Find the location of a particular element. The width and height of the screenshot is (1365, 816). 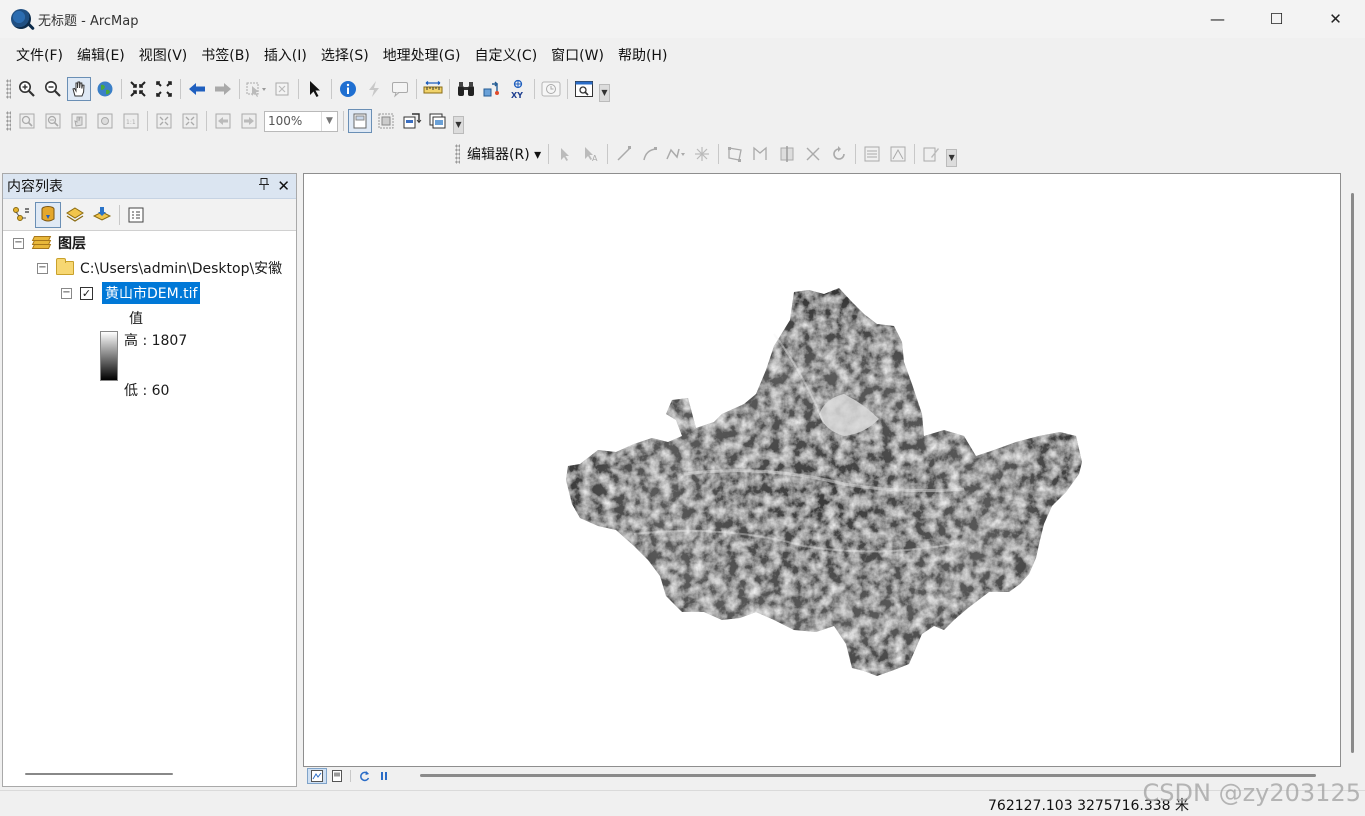

list-by-visibility-icon is located at coordinates (75, 215).